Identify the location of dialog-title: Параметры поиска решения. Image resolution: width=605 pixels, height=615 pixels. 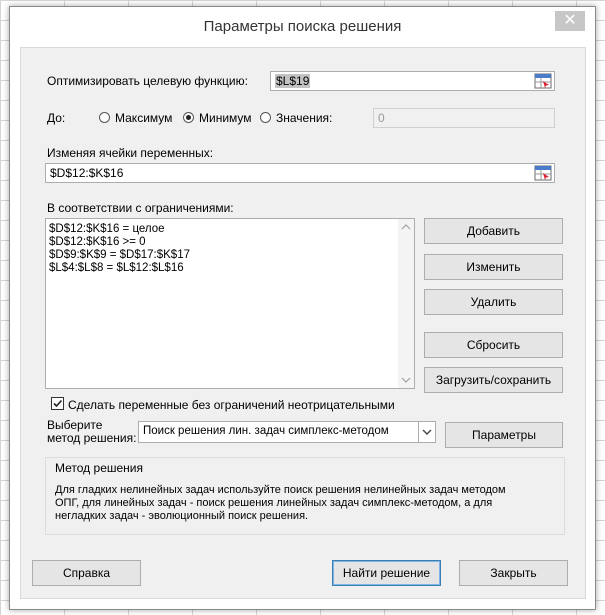
(302, 26).